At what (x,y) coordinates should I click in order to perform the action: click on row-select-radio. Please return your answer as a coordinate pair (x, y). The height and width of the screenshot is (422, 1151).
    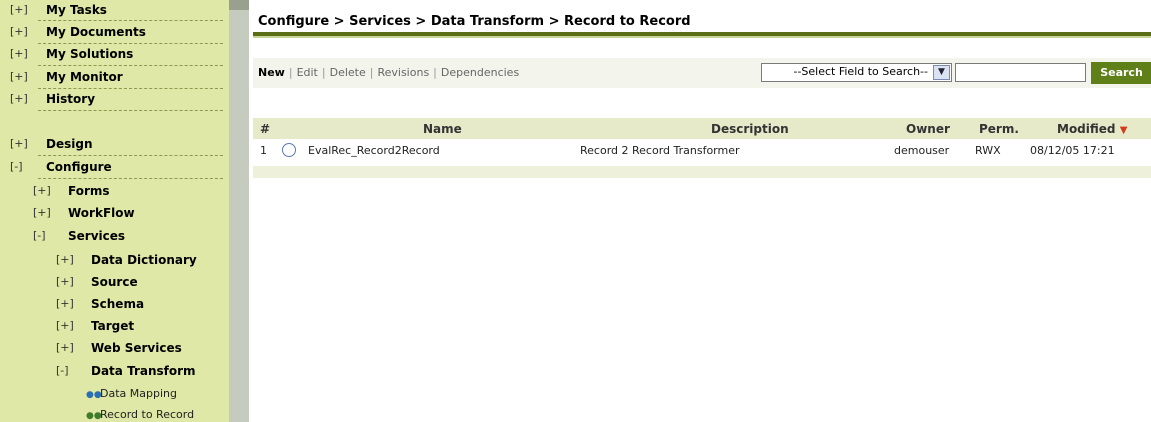
    Looking at the image, I should click on (289, 150).